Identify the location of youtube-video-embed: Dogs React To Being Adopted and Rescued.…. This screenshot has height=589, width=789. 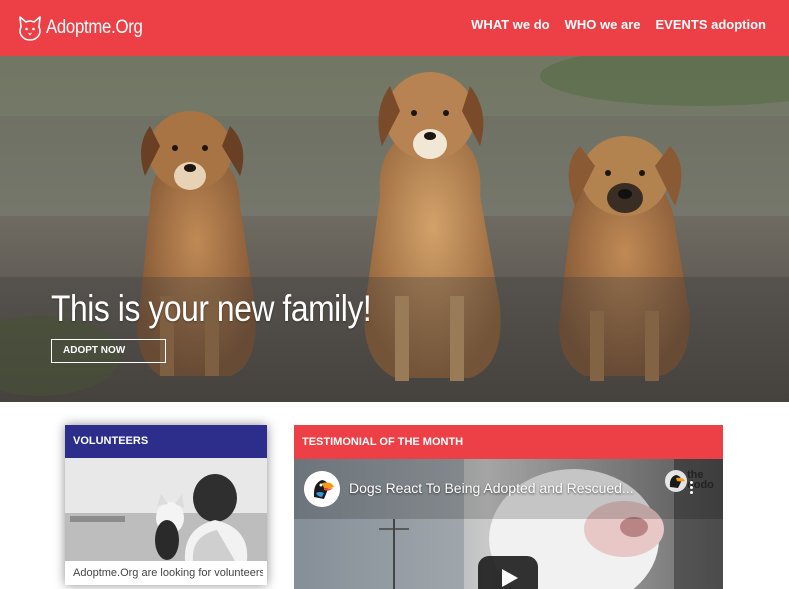
(508, 524).